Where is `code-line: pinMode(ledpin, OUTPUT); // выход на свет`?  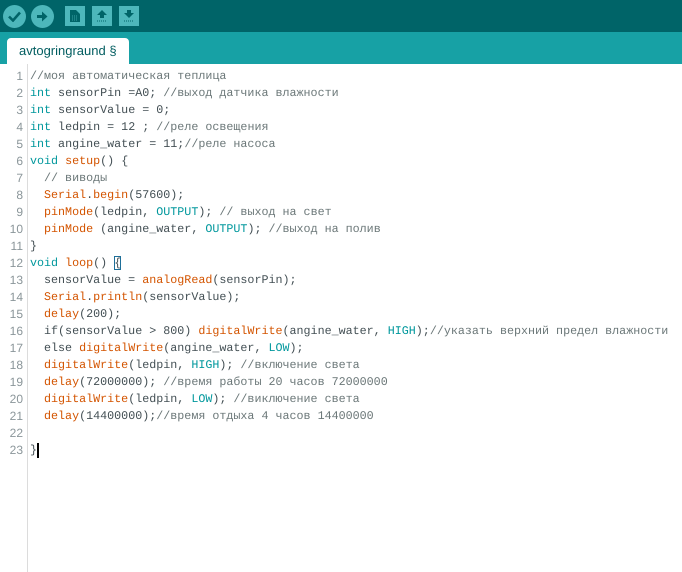
code-line: pinMode(ledpin, OUTPUT); // выход на свет is located at coordinates (187, 212).